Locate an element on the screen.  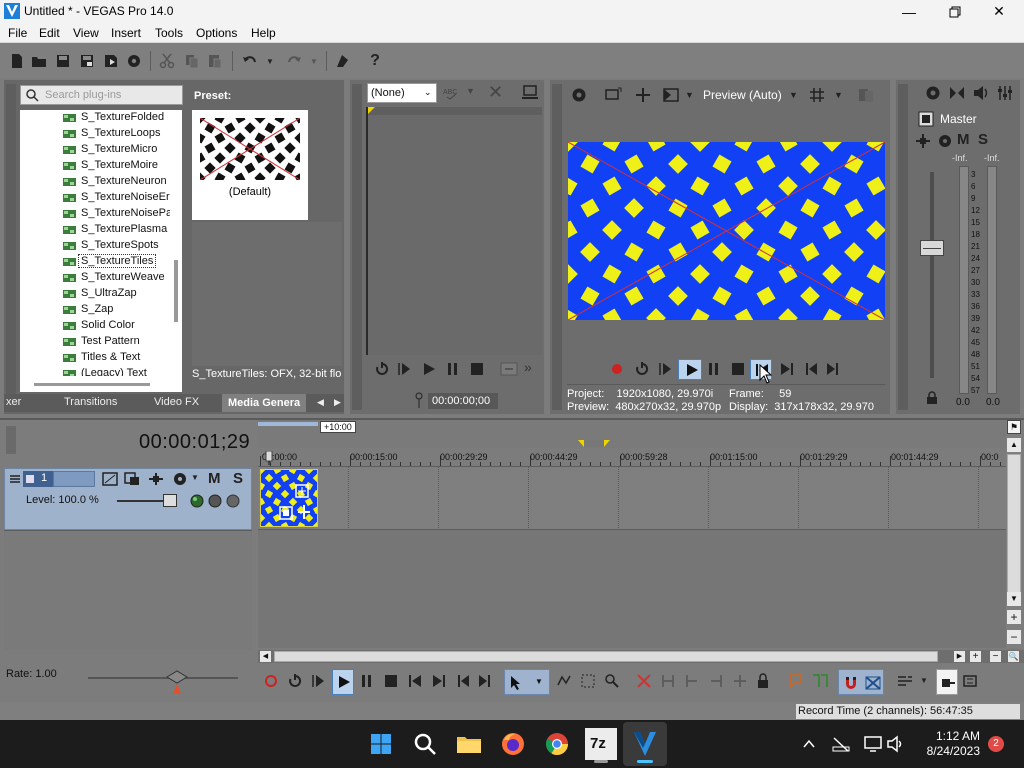
more-options-icon: » is located at coordinates (528, 367).